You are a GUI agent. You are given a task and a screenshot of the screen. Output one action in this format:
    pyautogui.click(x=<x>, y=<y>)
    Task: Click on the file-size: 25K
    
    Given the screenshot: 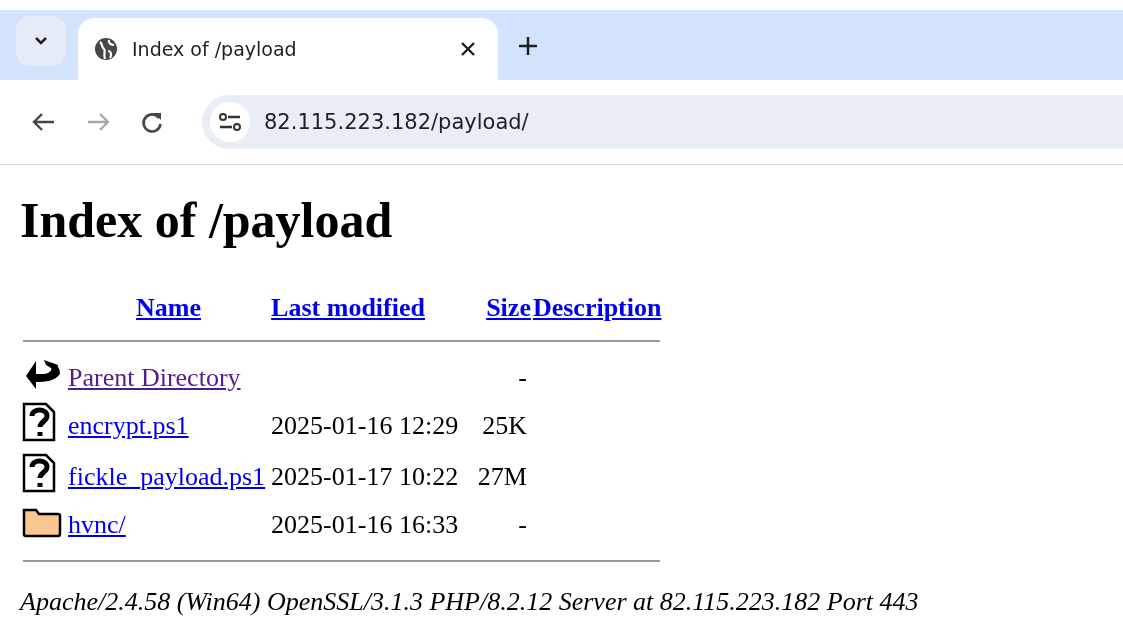 What is the action you would take?
    pyautogui.click(x=504, y=425)
    